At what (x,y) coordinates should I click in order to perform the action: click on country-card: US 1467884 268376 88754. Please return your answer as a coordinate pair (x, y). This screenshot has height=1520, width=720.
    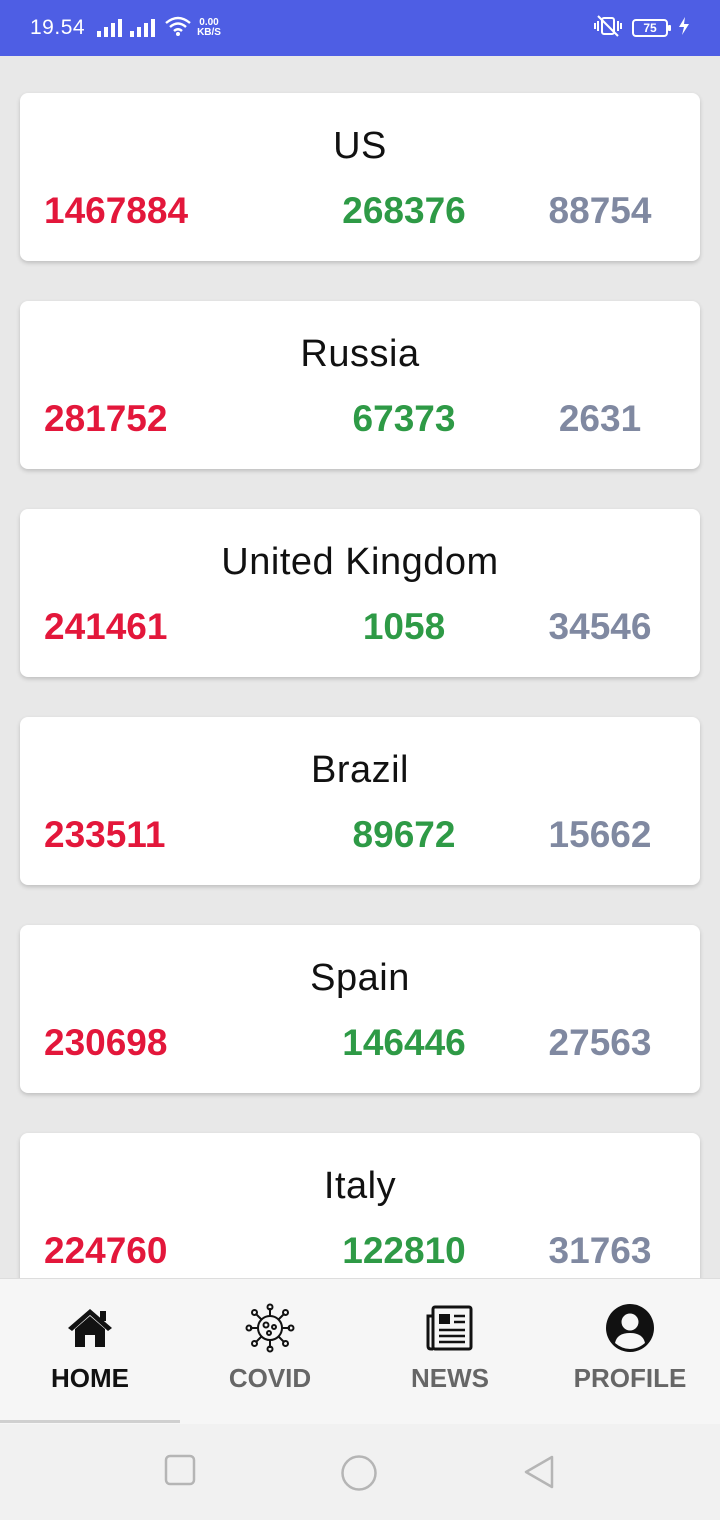
    Looking at the image, I should click on (360, 177).